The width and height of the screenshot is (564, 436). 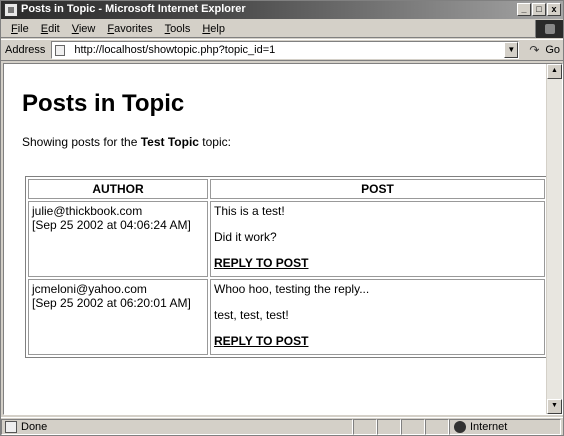 I want to click on author-email: jcmeloni@yahoo.com, so click(x=89, y=289).